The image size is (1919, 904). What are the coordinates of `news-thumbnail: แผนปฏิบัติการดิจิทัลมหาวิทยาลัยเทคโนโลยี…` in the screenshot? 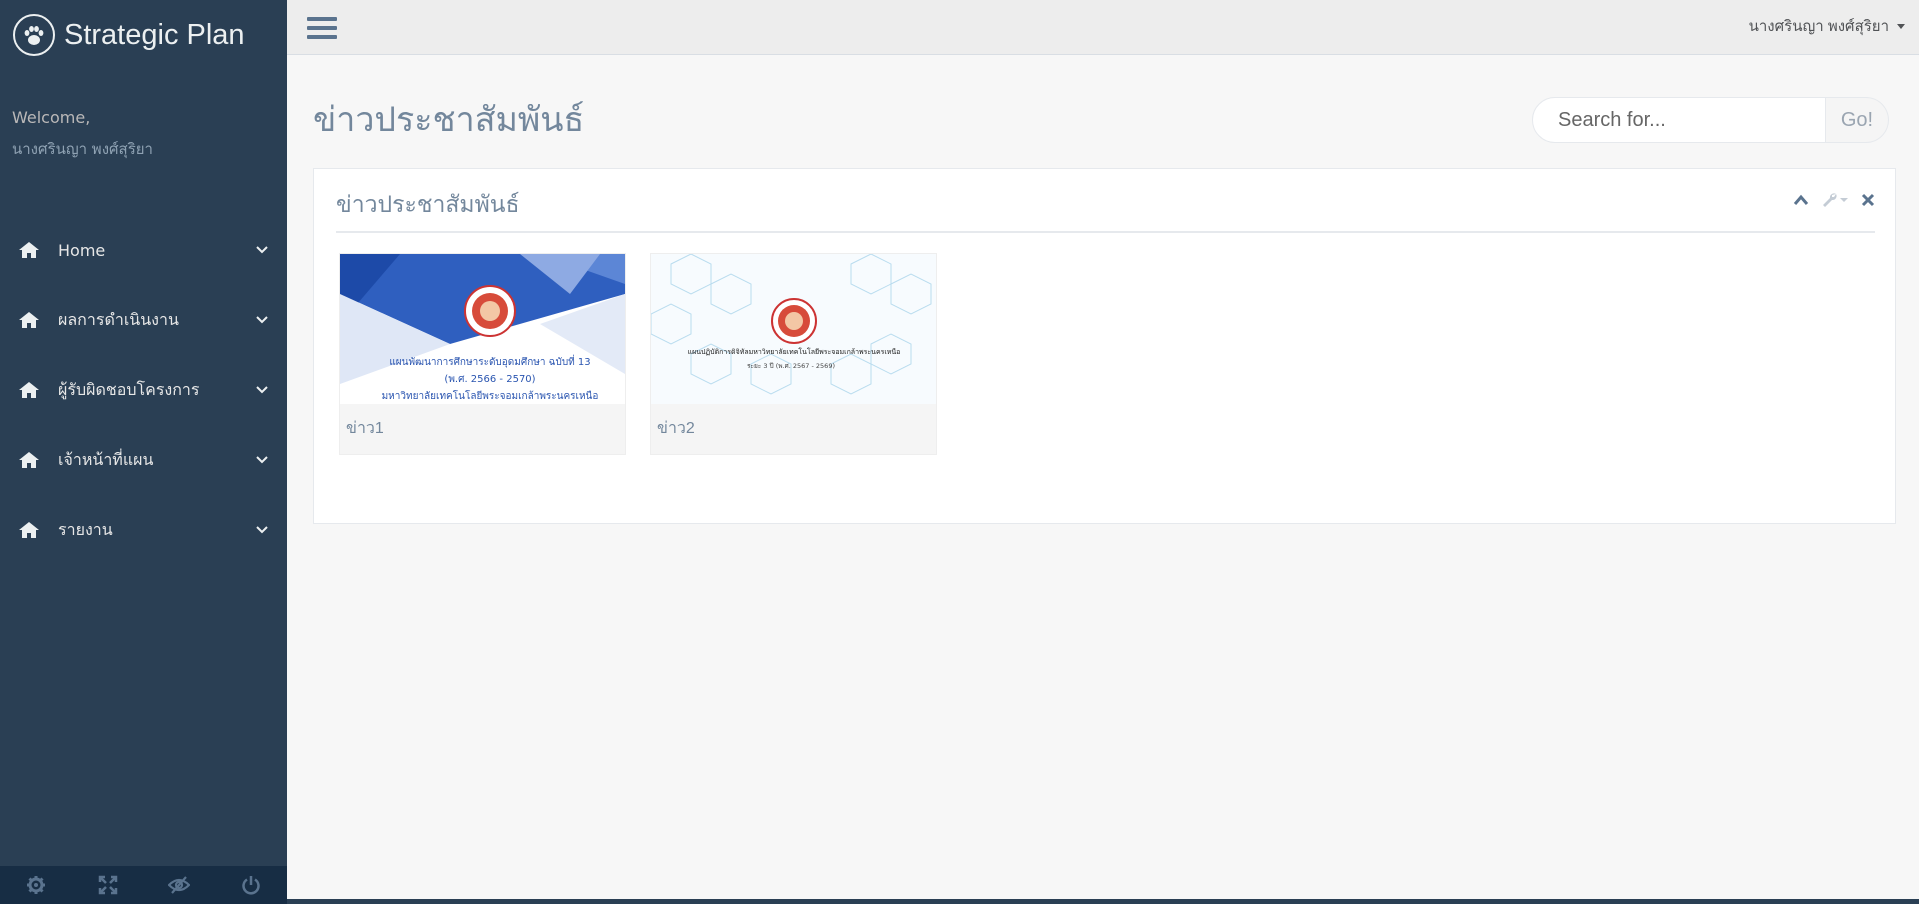 It's located at (793, 329).